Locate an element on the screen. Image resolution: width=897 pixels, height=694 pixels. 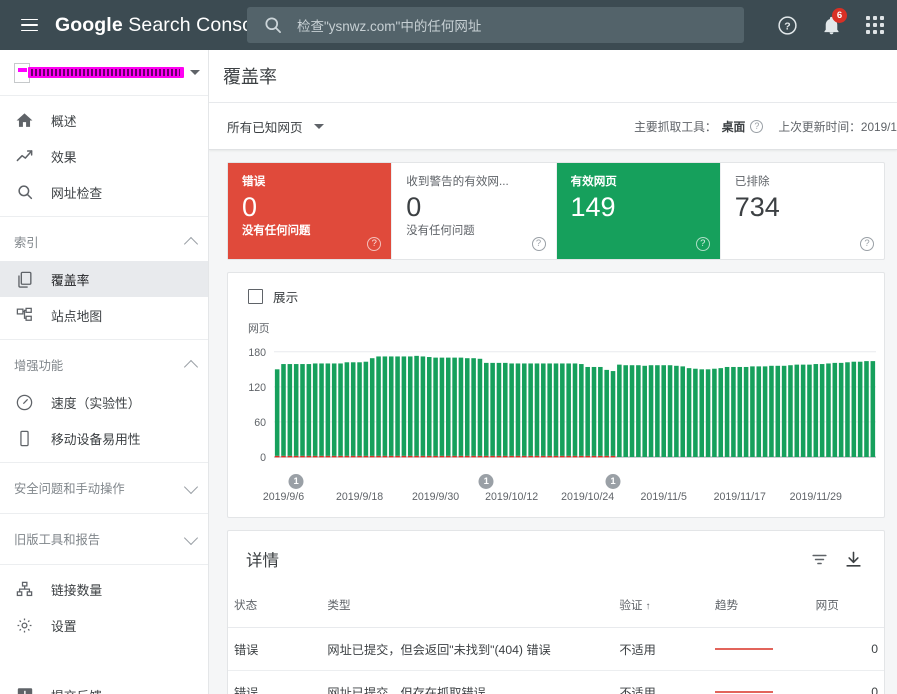
sidebar-section-enhancements: 增强功能 速度（实验性） 移动设备易用性 is located at coordinates (104, 401).